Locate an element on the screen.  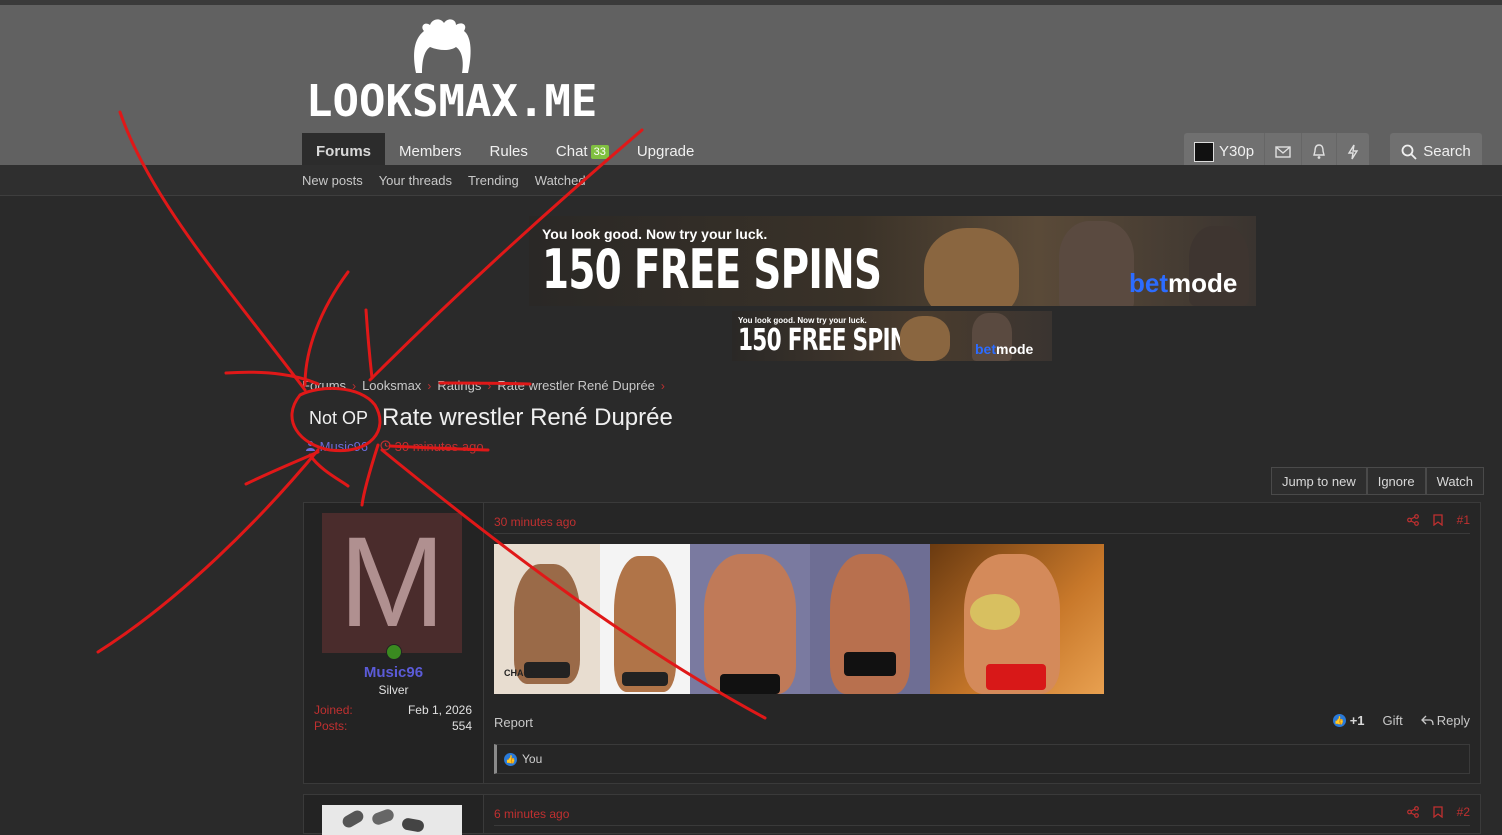
breadcrumb-looksmax: Looksmax is located at coordinates (391, 385).